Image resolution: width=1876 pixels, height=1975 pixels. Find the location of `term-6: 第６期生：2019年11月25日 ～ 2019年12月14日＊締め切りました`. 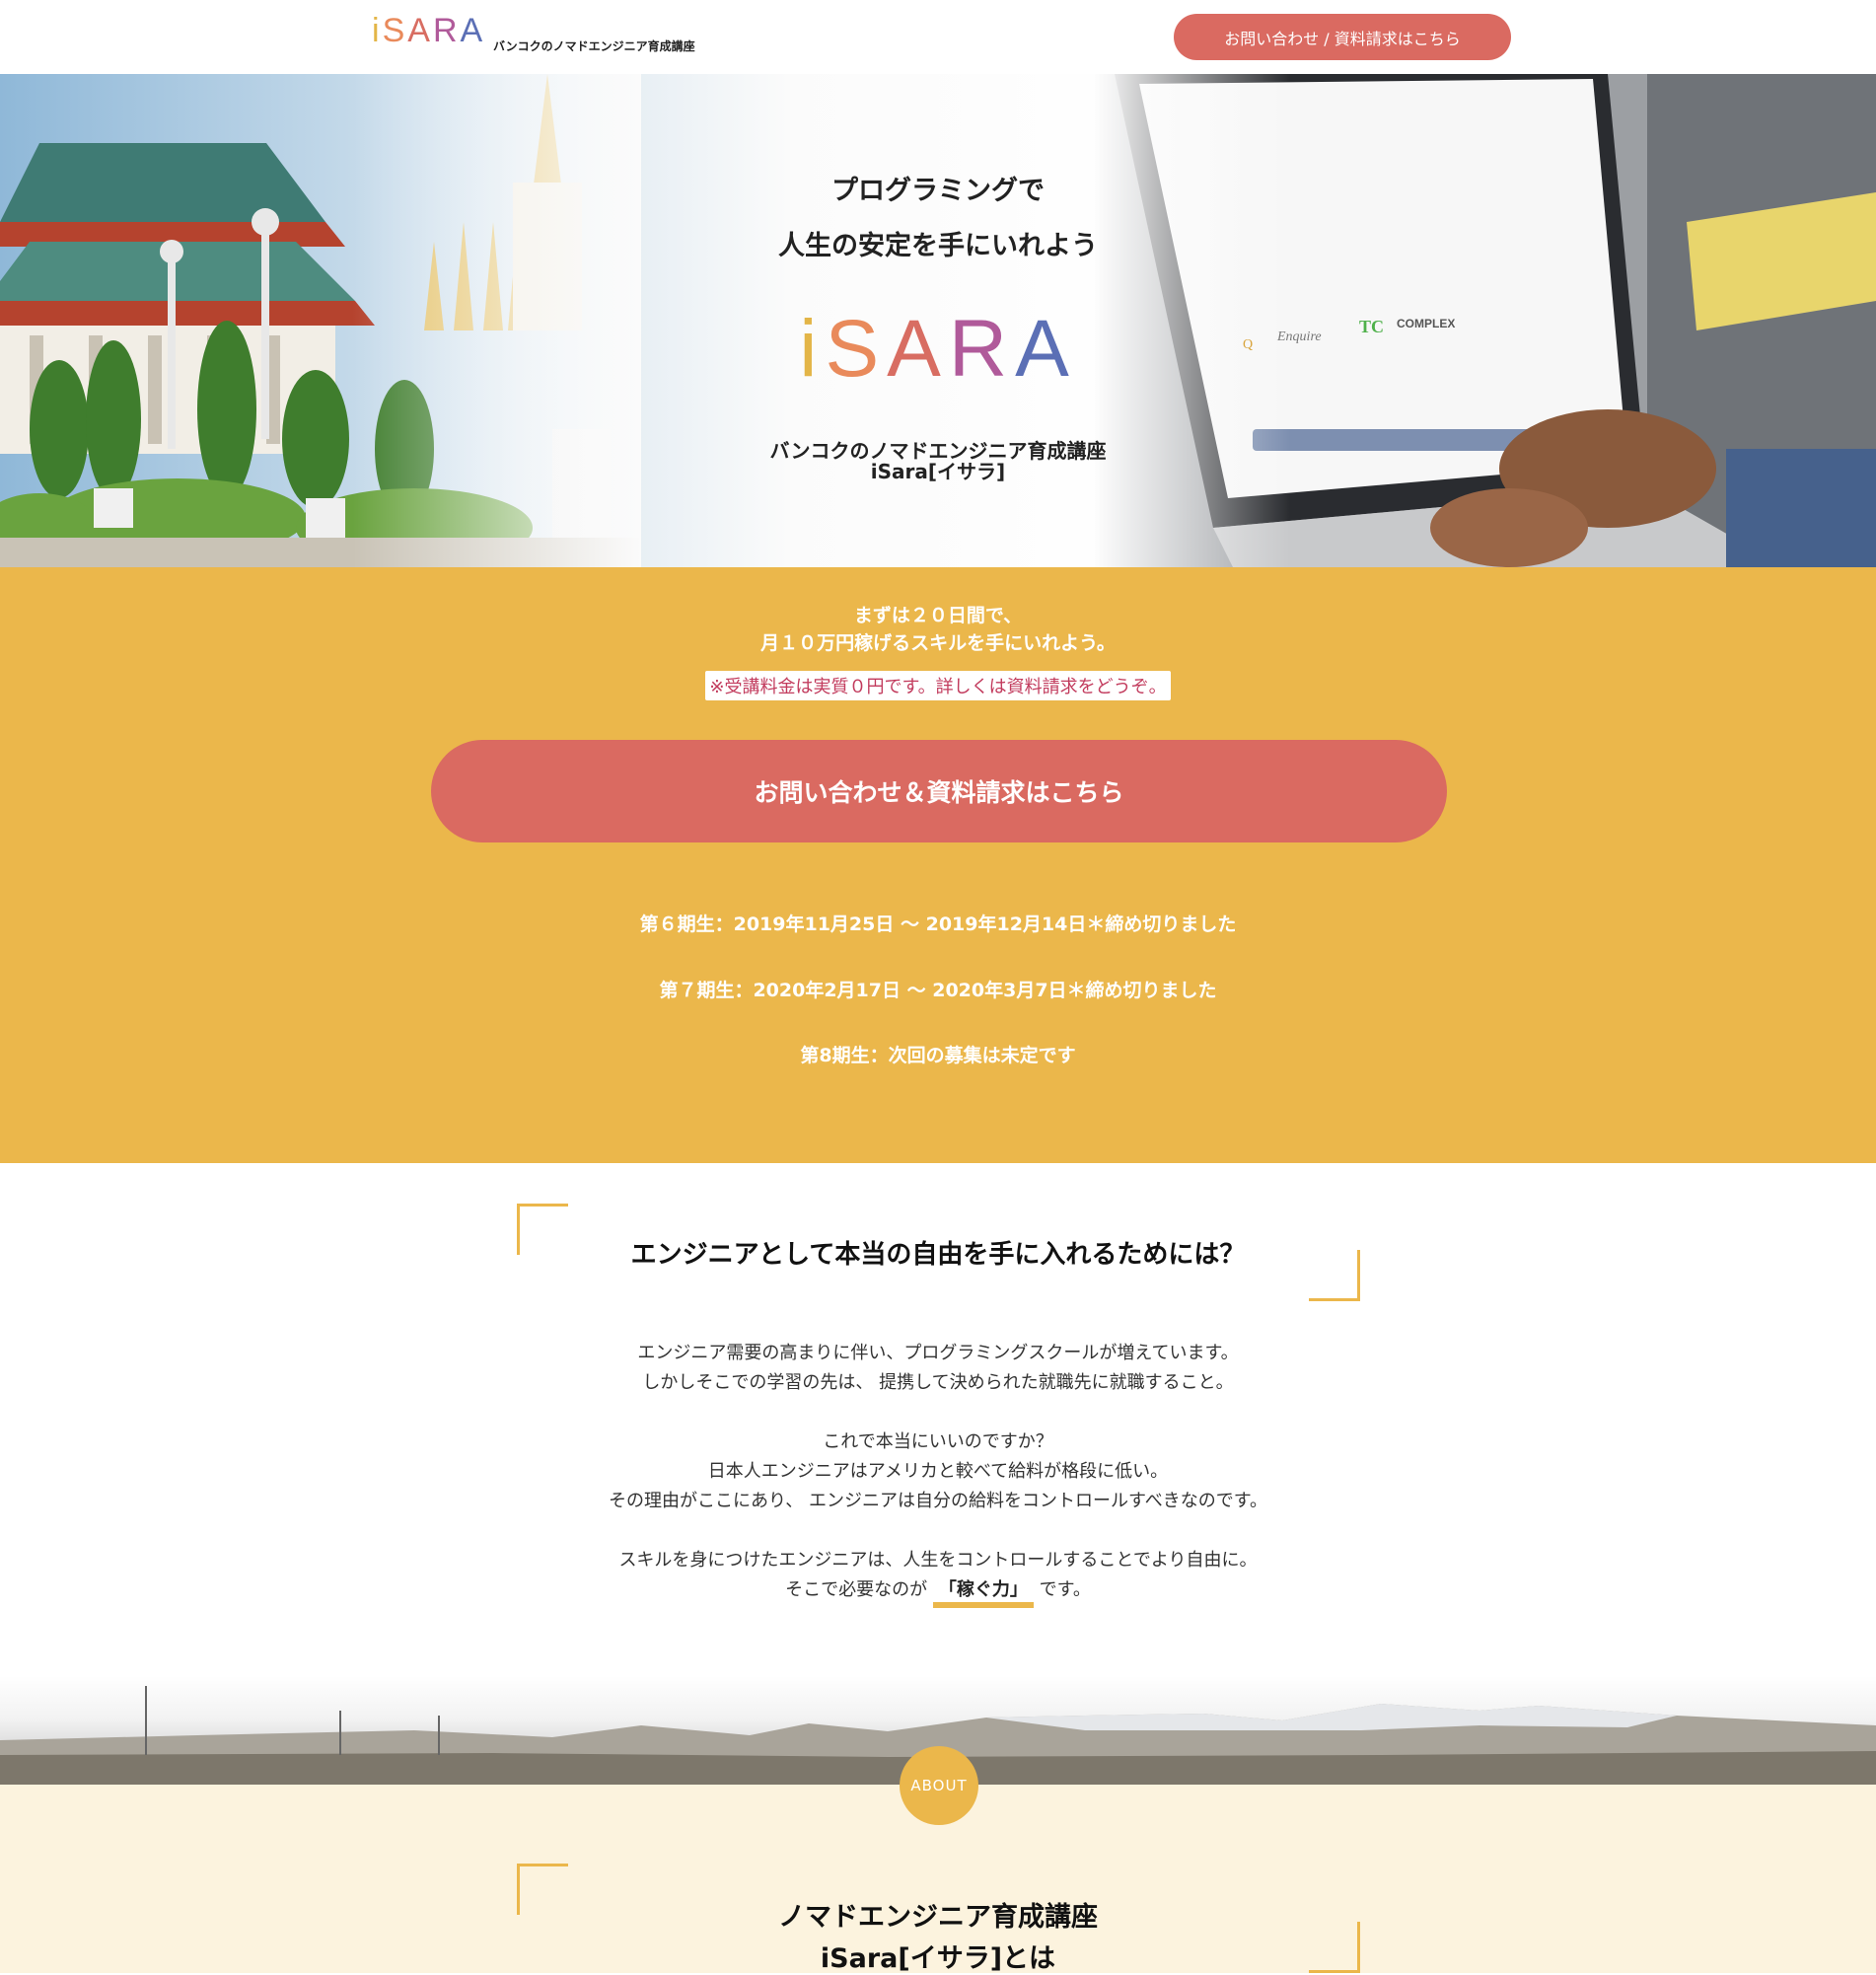

term-6: 第６期生：2019年11月25日 ～ 2019年12月14日＊締め切りました is located at coordinates (938, 924).